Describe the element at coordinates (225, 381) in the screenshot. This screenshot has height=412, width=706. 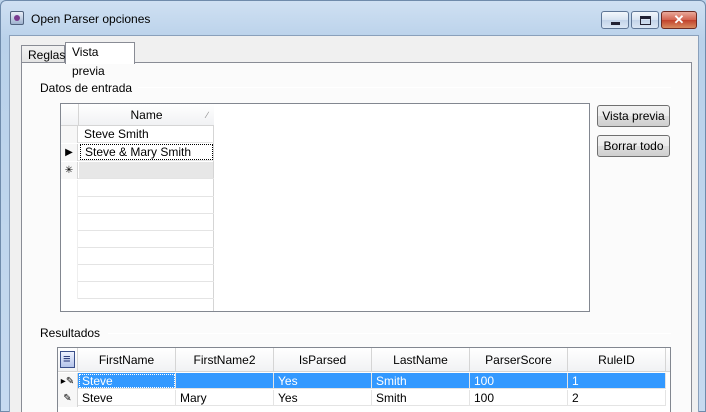
I see `firstname2-cell` at that location.